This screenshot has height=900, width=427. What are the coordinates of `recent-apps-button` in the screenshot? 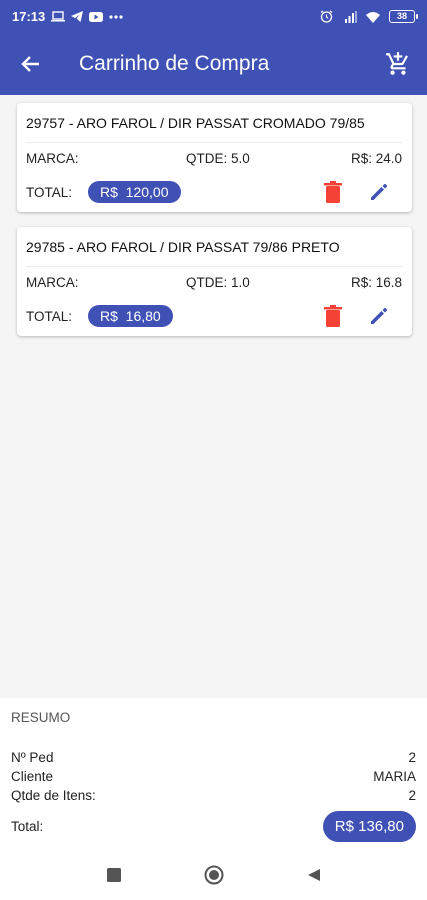 It's located at (114, 875).